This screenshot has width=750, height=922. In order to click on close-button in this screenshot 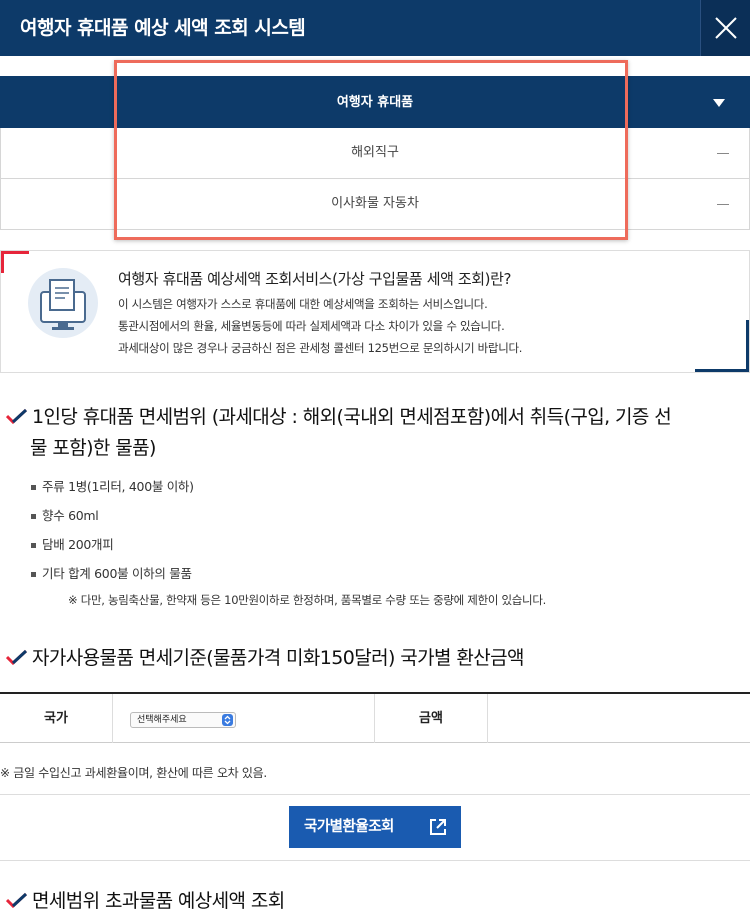, I will do `click(725, 28)`.